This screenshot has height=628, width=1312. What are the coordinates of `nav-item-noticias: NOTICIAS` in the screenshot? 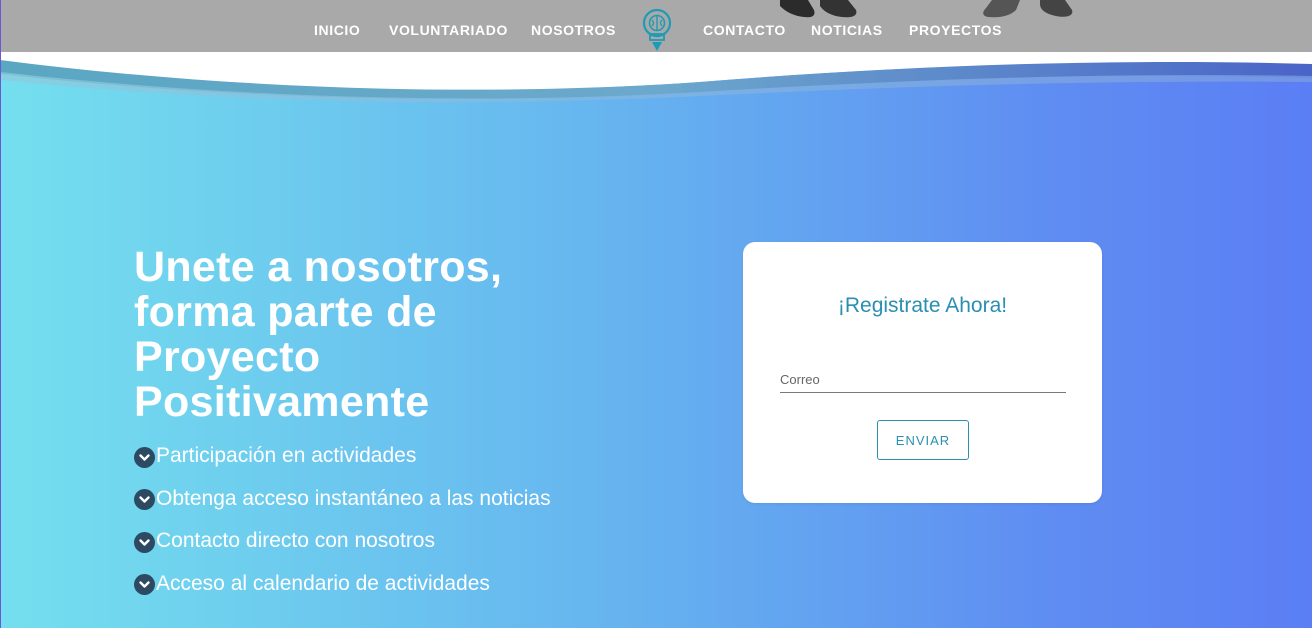 It's located at (847, 30).